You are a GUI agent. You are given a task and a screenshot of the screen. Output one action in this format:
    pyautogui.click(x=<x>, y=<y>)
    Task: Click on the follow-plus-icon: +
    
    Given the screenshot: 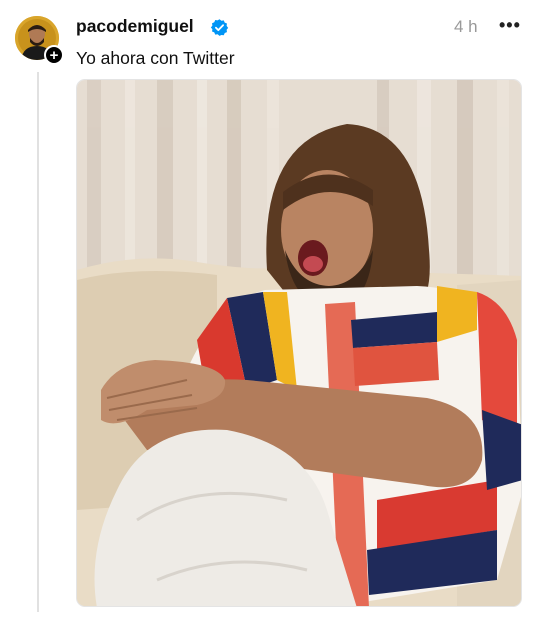 What is the action you would take?
    pyautogui.click(x=54, y=55)
    